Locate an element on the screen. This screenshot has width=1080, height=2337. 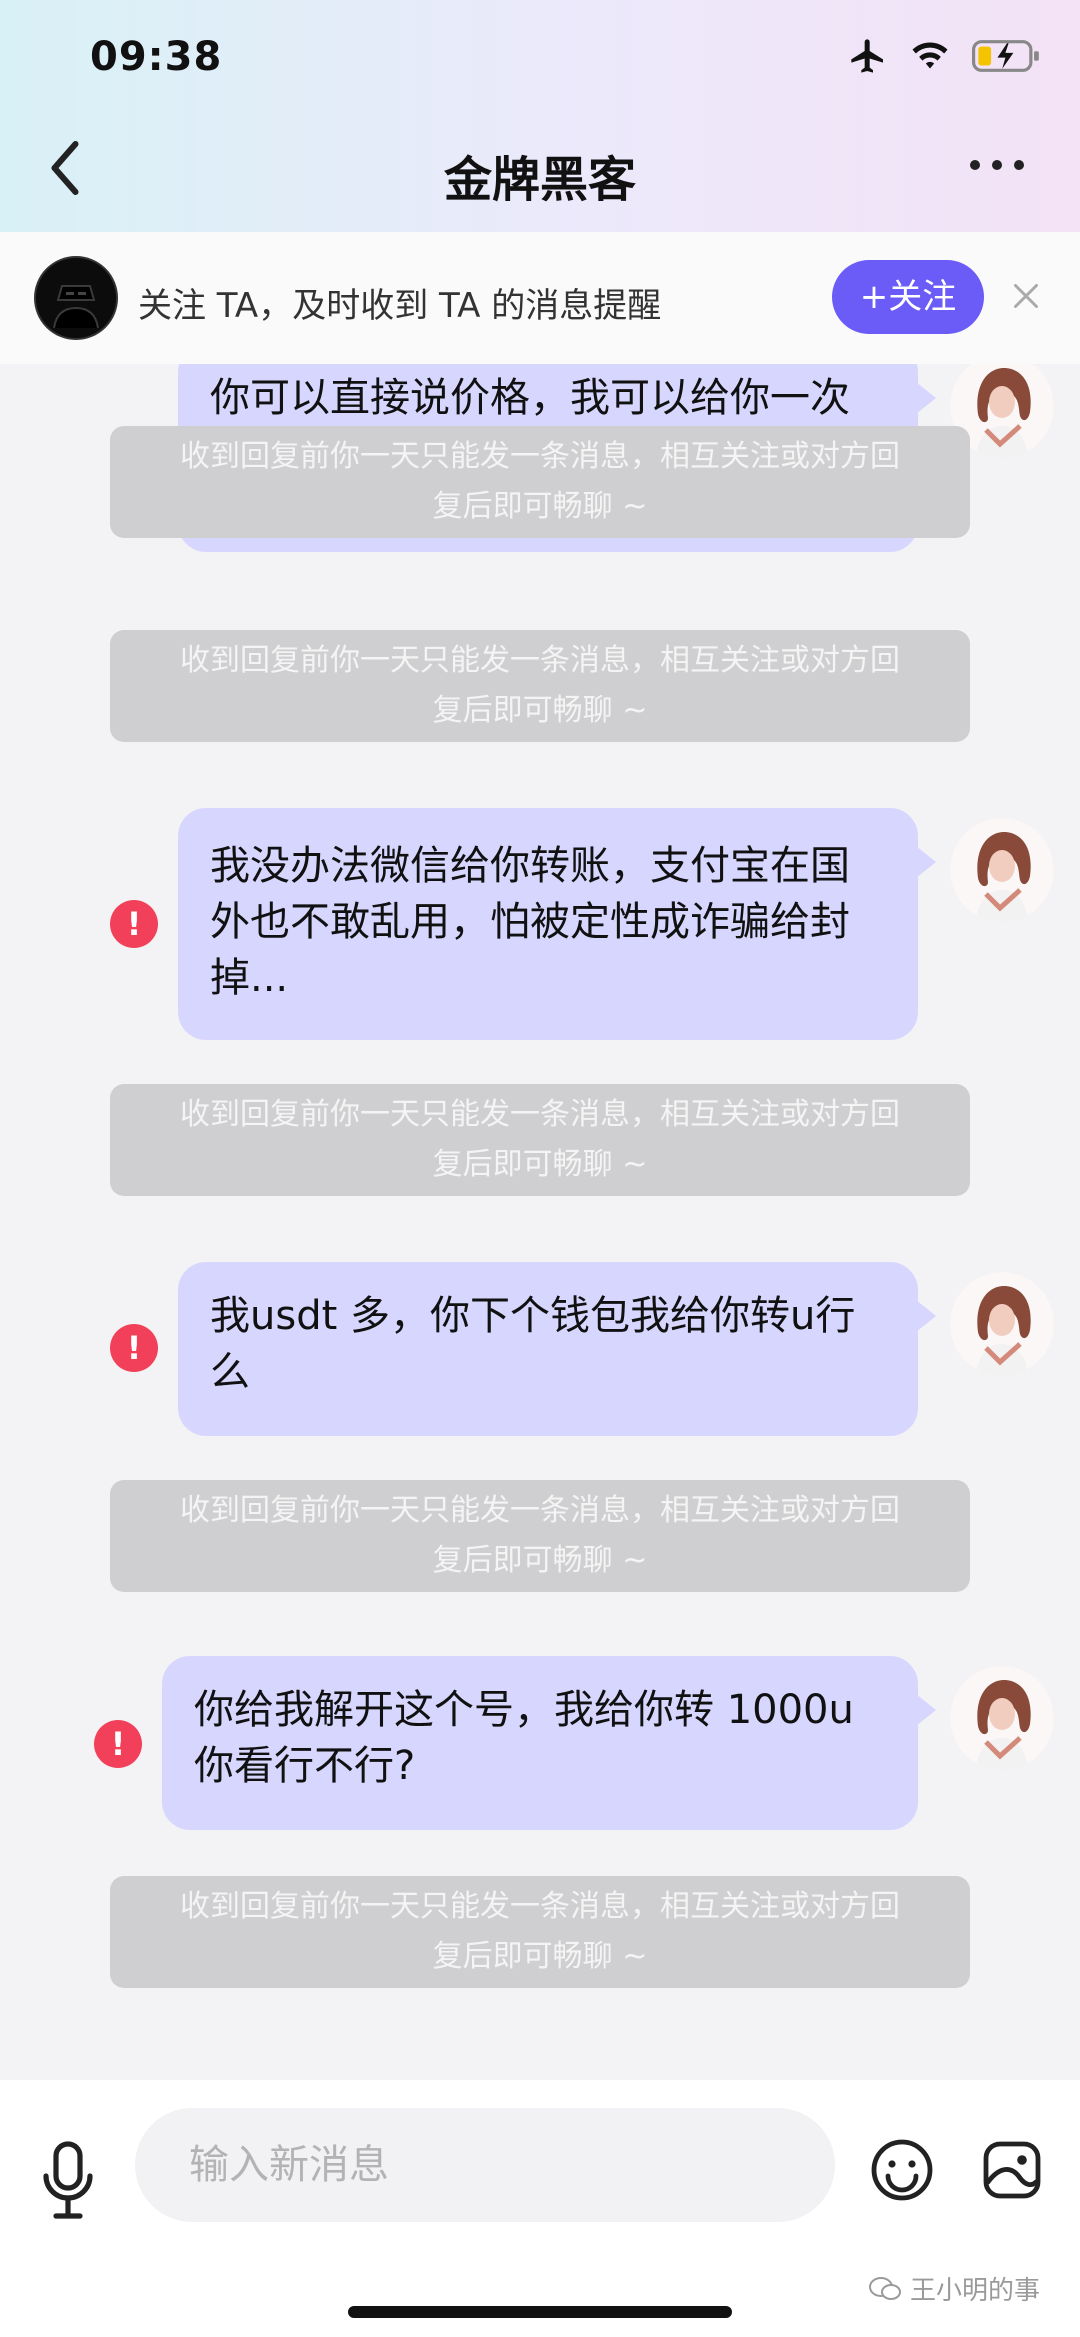
message-bubble: 你给我解开这个号，我给你转 1000u你看行不行? is located at coordinates (549, 1743).